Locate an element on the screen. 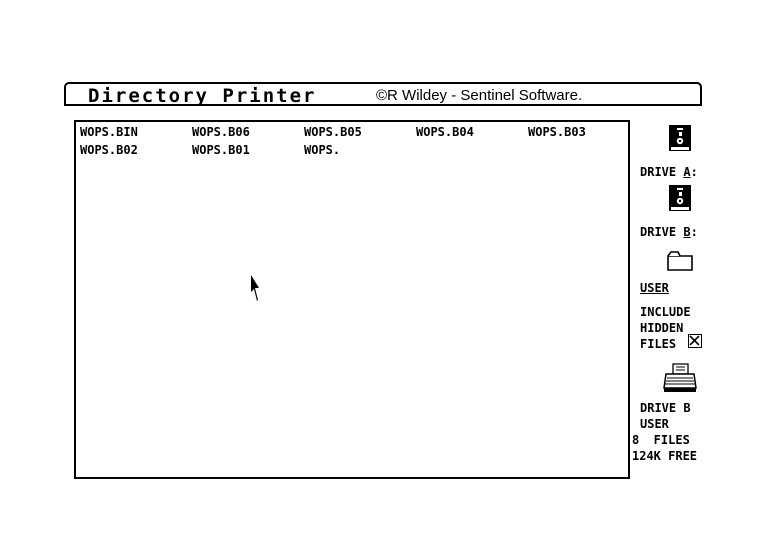  status-file-count: 8 FILES is located at coordinates (661, 440).